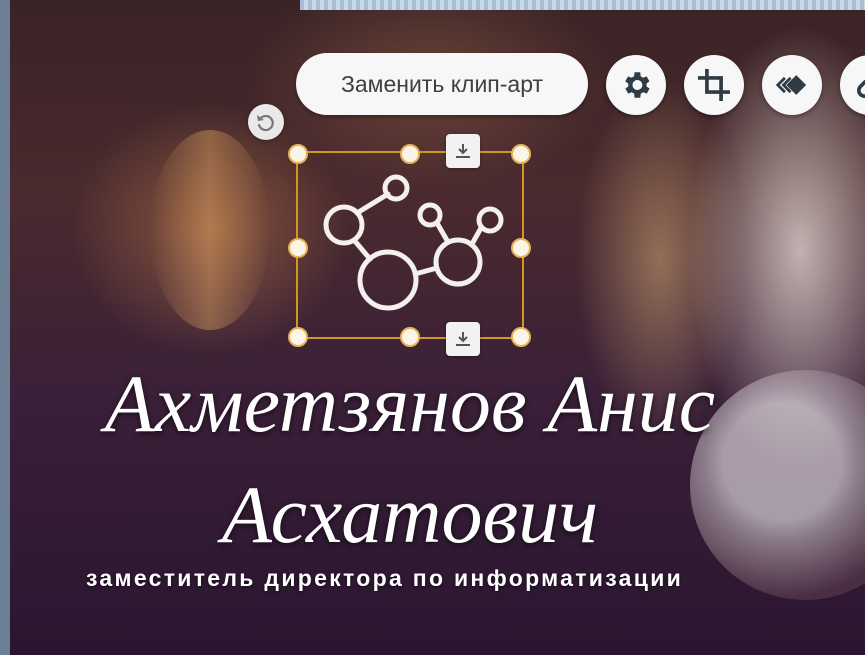 The width and height of the screenshot is (865, 655). I want to click on resize-handle-bottom-right, so click(521, 337).